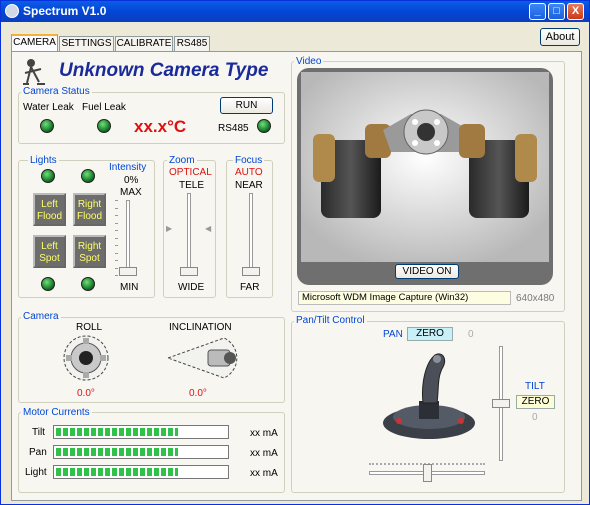  What do you see at coordinates (144, 43) in the screenshot?
I see `tab-calibrate: CALIBRATE` at bounding box center [144, 43].